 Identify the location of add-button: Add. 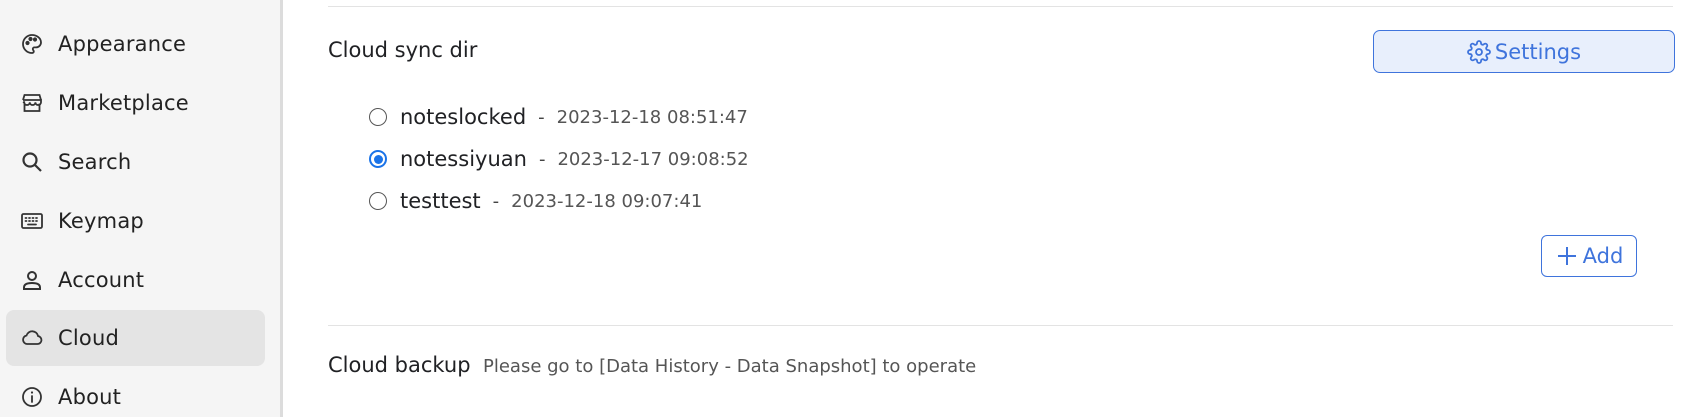
(1589, 256).